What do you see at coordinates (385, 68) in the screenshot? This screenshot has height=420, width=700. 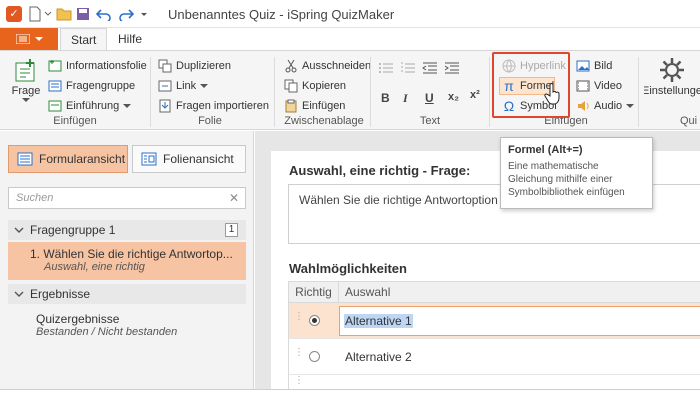 I see `bullet-list-icon` at bounding box center [385, 68].